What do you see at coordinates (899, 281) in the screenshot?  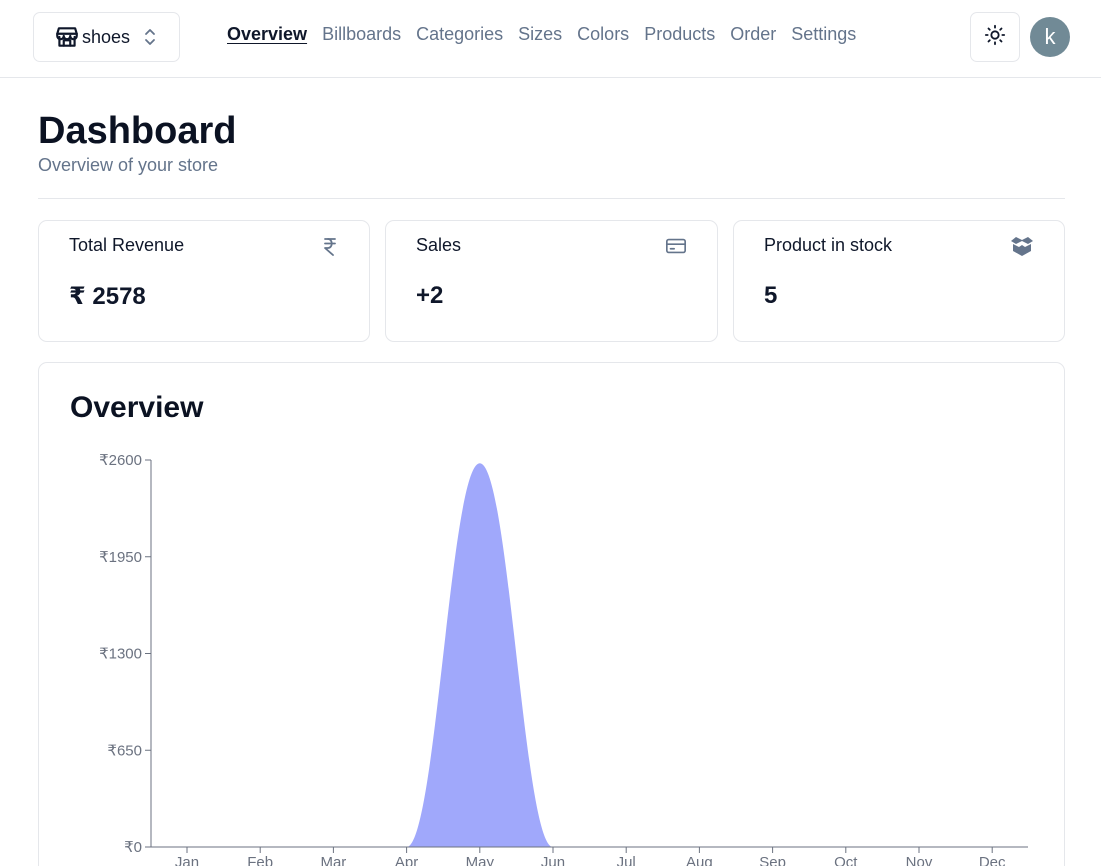 I see `product-stock-card: Product in stock 5` at bounding box center [899, 281].